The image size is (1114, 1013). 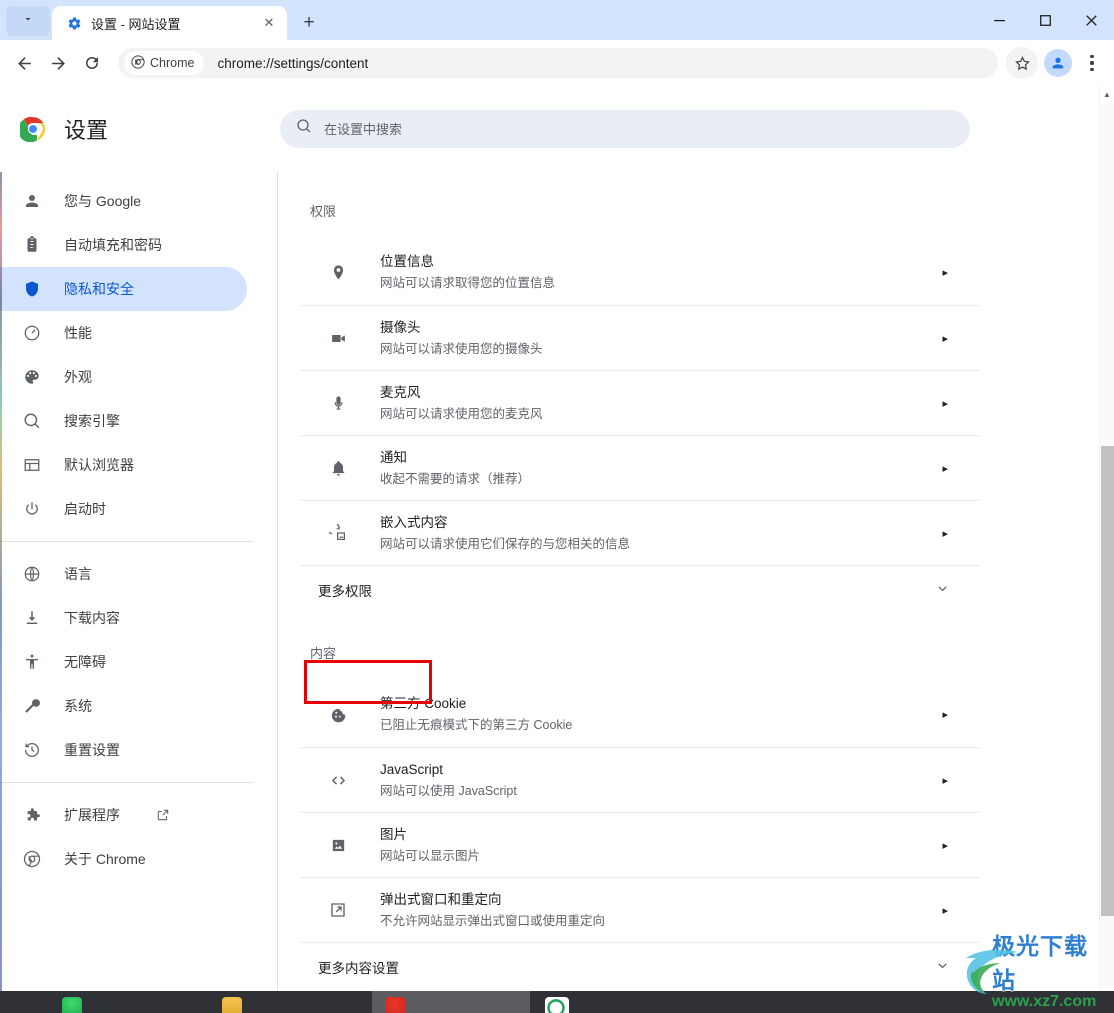 What do you see at coordinates (32, 706) in the screenshot?
I see `wrench-icon` at bounding box center [32, 706].